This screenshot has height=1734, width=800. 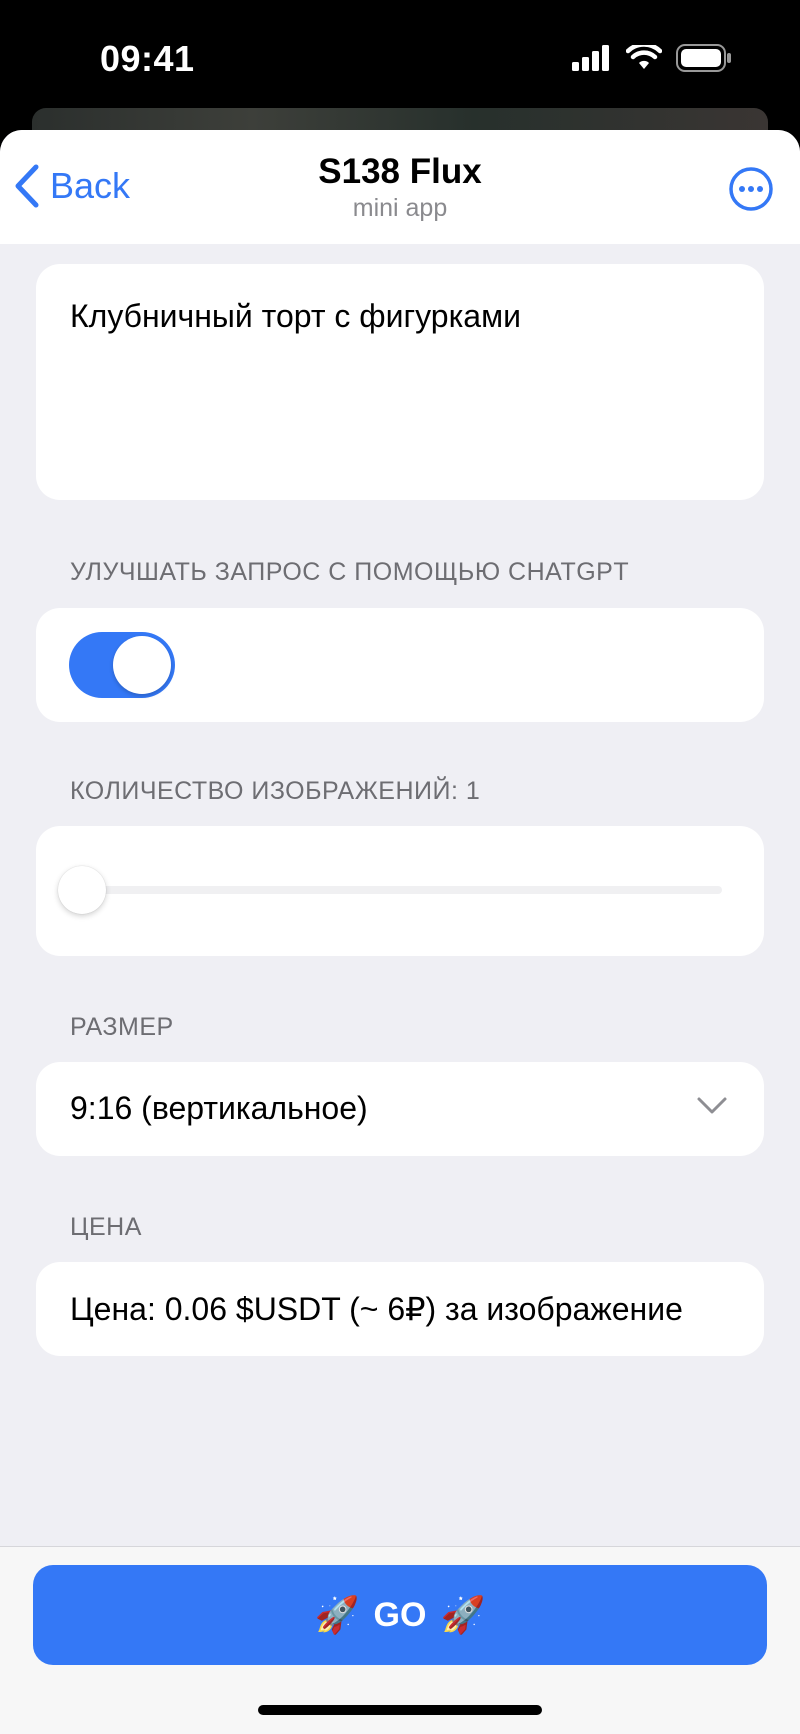 What do you see at coordinates (219, 1108) in the screenshot?
I see `size-selected-value: 9:16 (вертикальное)` at bounding box center [219, 1108].